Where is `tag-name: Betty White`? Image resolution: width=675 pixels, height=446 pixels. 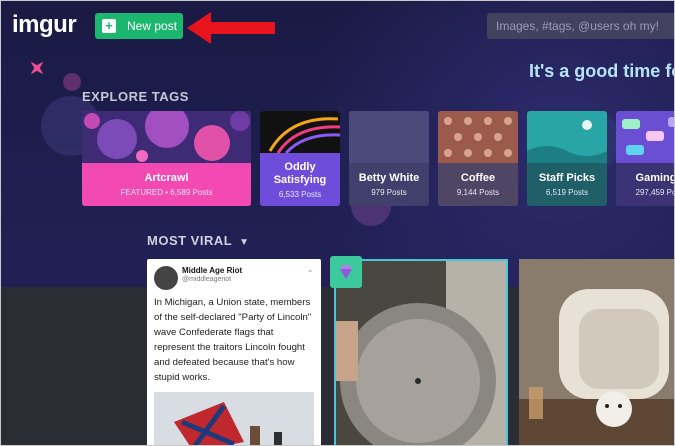 tag-name: Betty White is located at coordinates (389, 178).